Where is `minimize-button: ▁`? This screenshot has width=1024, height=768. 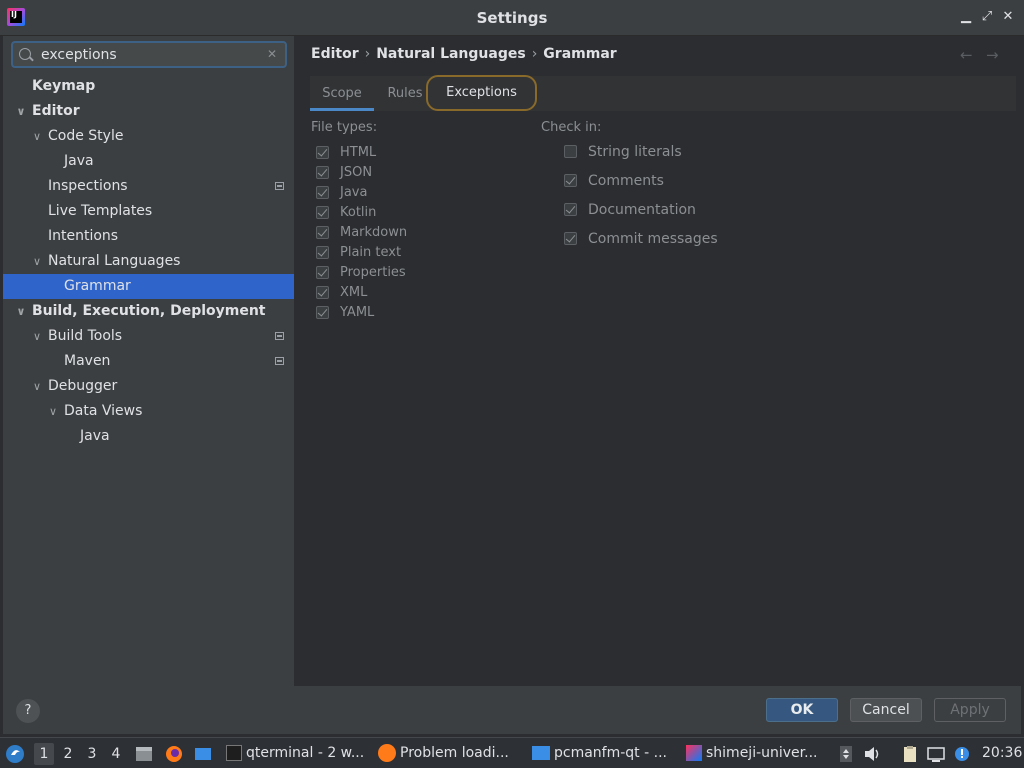 minimize-button: ▁ is located at coordinates (966, 17).